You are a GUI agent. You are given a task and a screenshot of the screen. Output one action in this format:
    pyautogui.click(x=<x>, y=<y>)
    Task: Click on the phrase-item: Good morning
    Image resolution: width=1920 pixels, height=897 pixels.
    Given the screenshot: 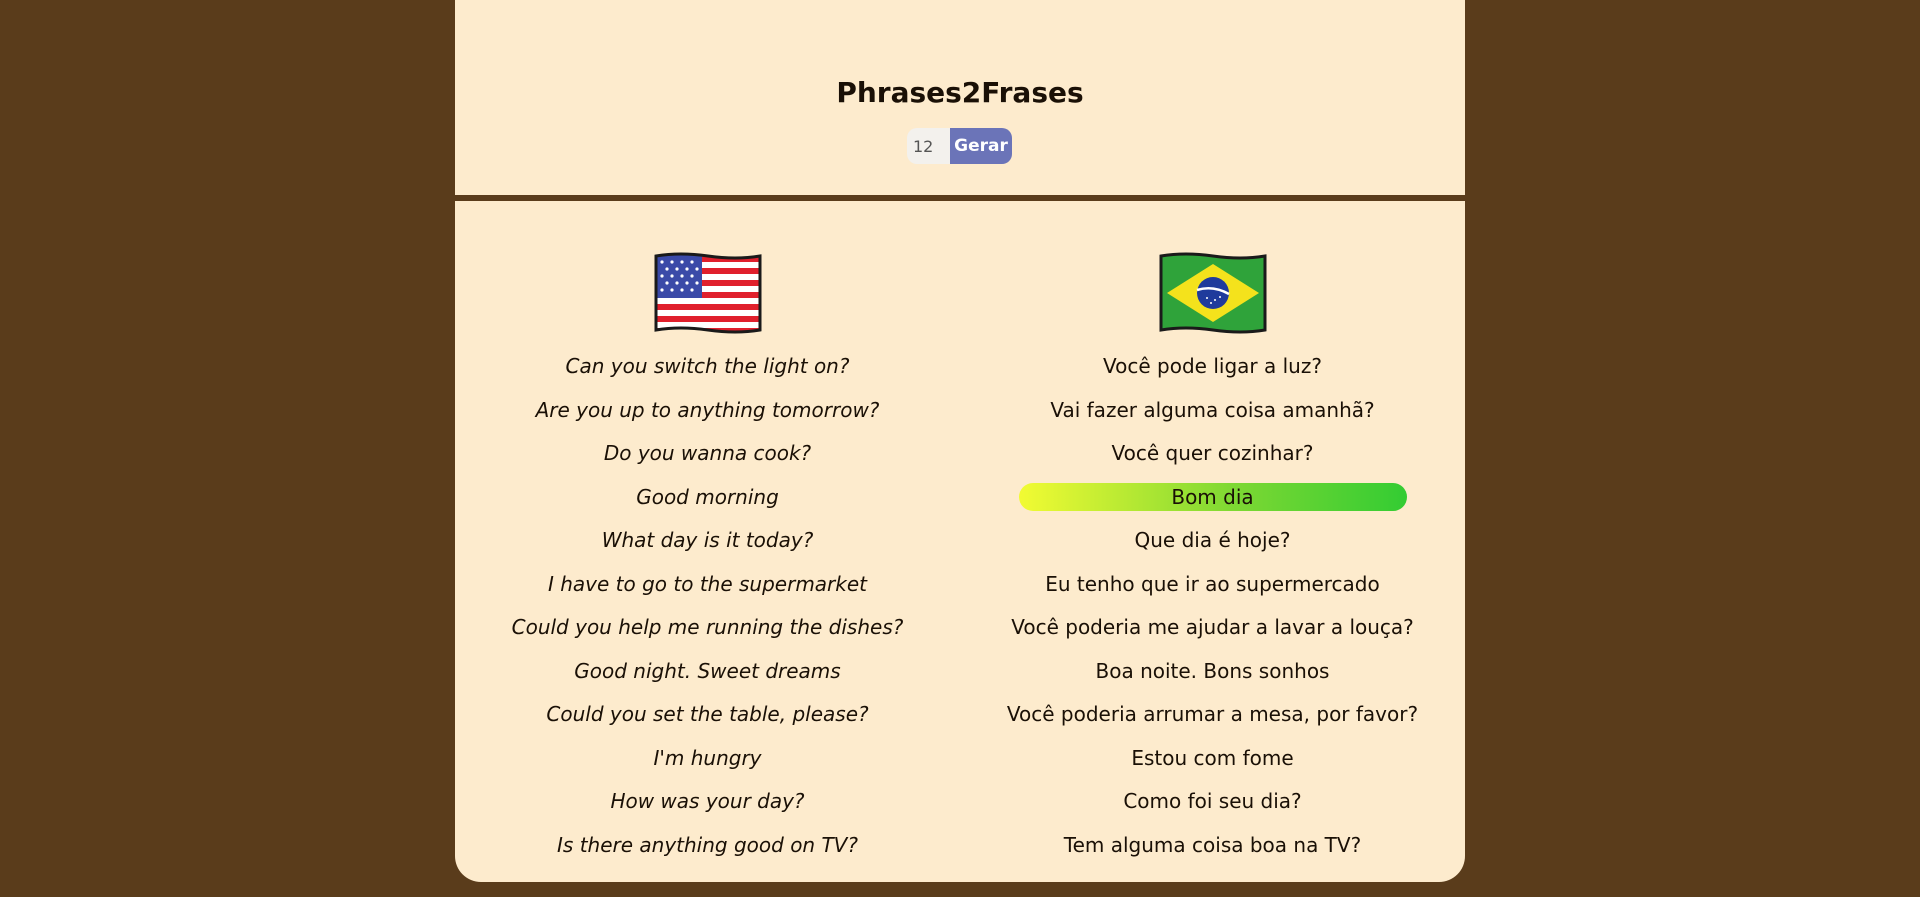 What is the action you would take?
    pyautogui.click(x=707, y=498)
    